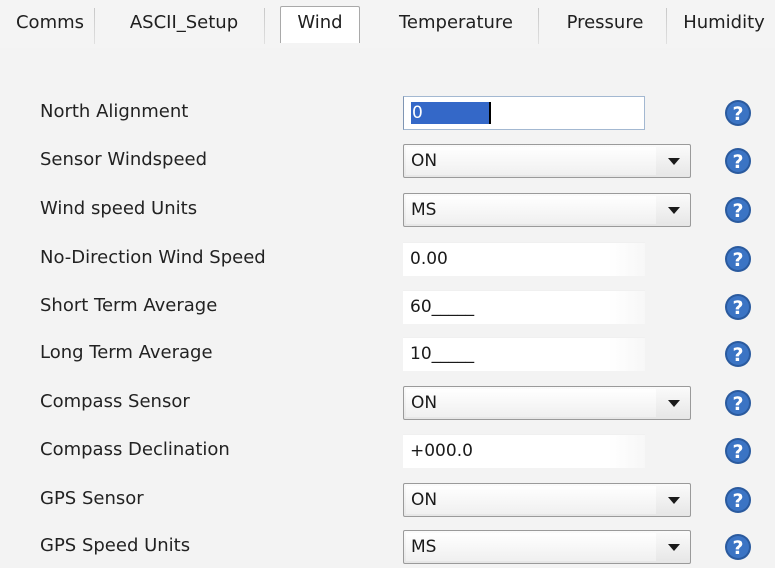  Describe the element at coordinates (135, 449) in the screenshot. I see `field-label: Compass Declination` at that location.